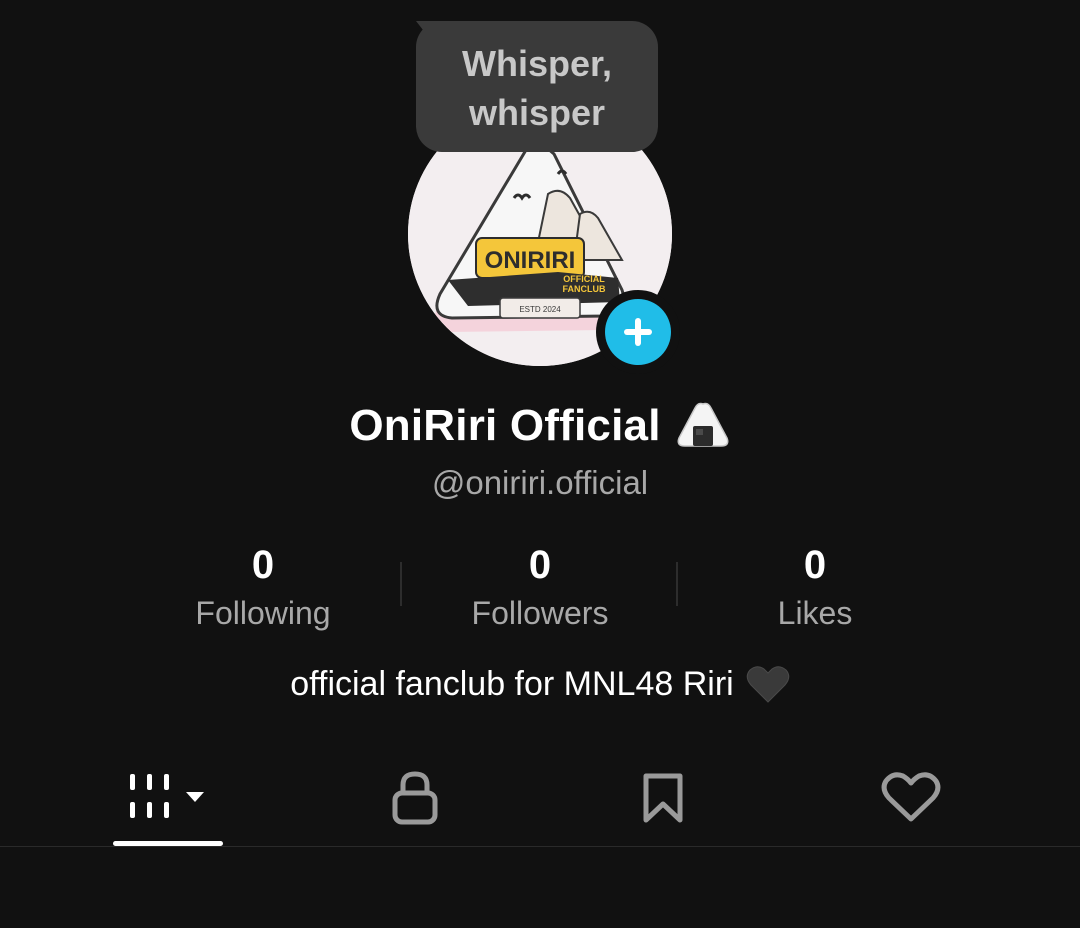  Describe the element at coordinates (815, 613) in the screenshot. I see `likes-label: Likes` at that location.